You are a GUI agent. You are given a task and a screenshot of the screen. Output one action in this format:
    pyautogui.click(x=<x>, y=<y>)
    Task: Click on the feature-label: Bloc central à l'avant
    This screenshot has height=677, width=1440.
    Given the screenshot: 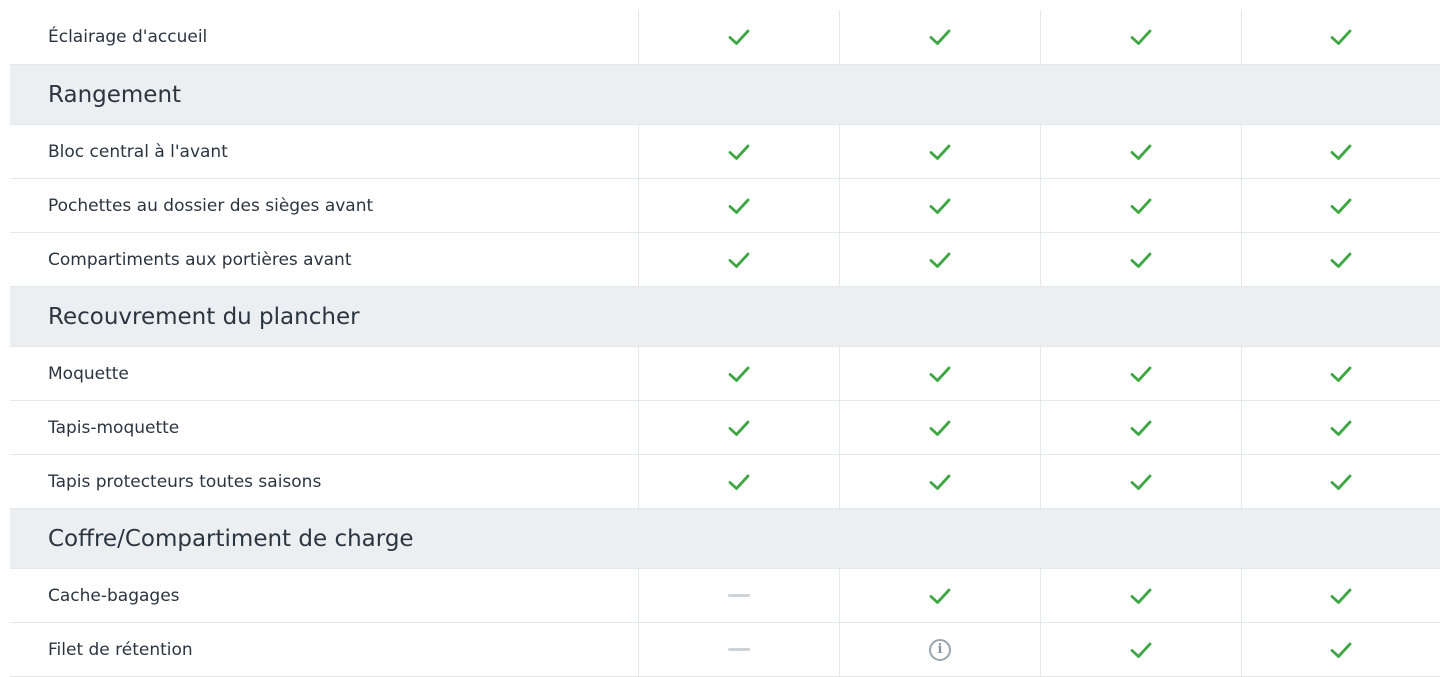 What is the action you would take?
    pyautogui.click(x=324, y=151)
    